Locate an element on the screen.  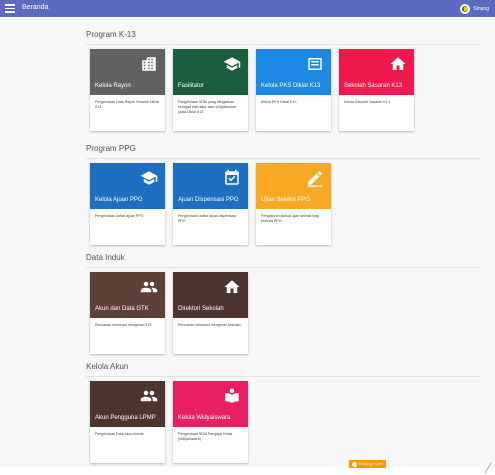
card-description: Kelola Sekolah Sasaran K13 is located at coordinates (367, 102).